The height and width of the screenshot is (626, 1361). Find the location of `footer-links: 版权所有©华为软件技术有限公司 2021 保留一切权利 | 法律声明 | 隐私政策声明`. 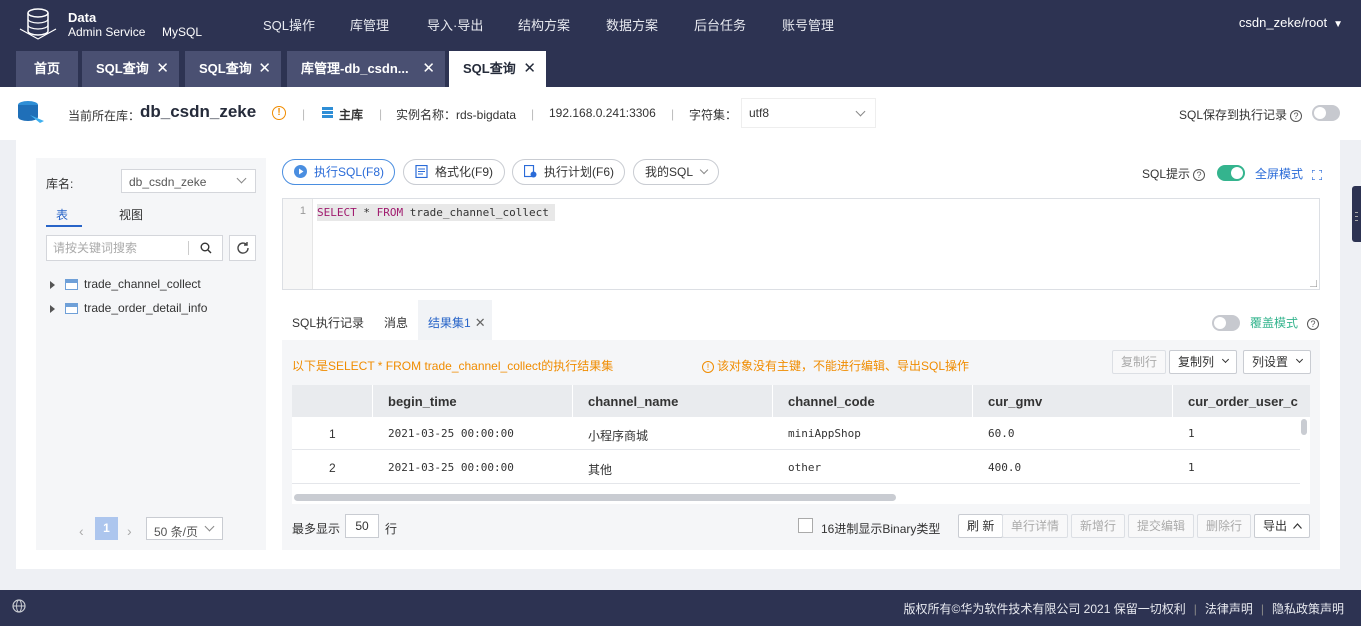

footer-links: 版权所有©华为软件技术有限公司 2021 保留一切权利 | 法律声明 | 隐私政策声明 is located at coordinates (1124, 609).